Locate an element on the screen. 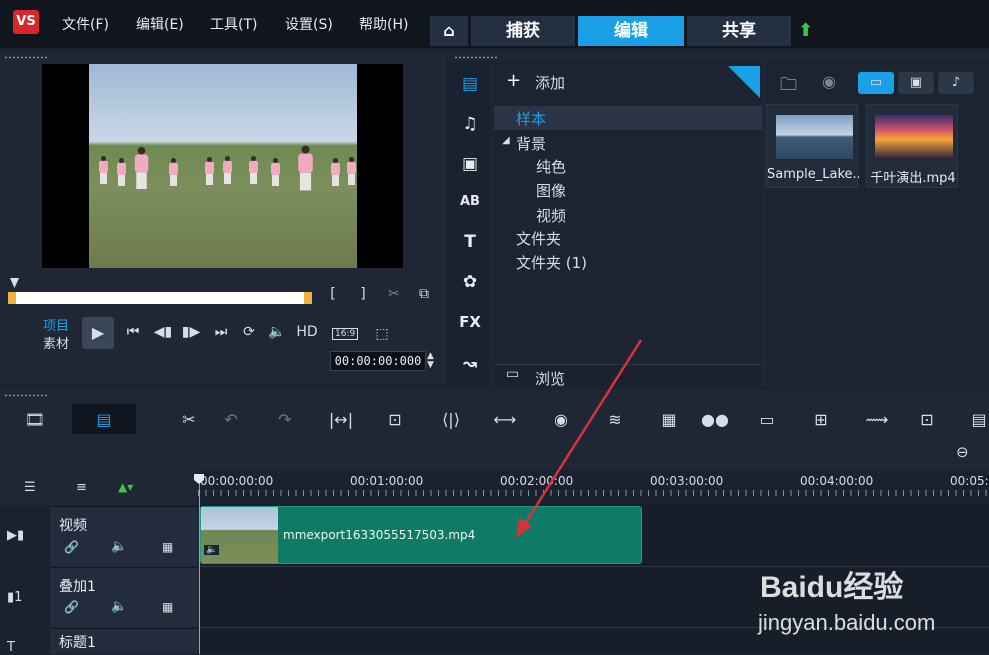 Image resolution: width=989 pixels, height=655 pixels. watermark-brand: Baidu经验 is located at coordinates (832, 587).